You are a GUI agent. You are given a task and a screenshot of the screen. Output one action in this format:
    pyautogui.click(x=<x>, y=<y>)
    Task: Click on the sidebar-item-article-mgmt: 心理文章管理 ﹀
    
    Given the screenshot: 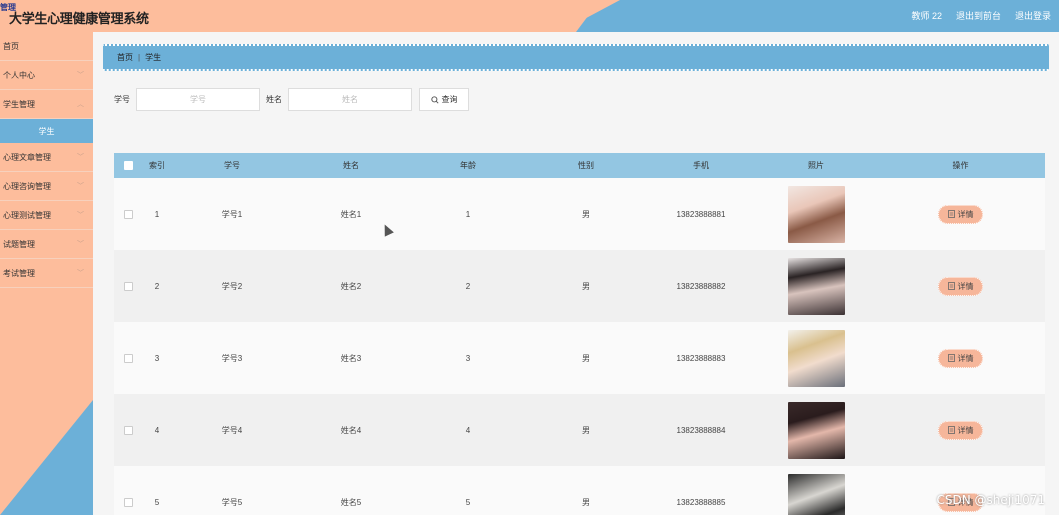 What is the action you would take?
    pyautogui.click(x=46, y=157)
    